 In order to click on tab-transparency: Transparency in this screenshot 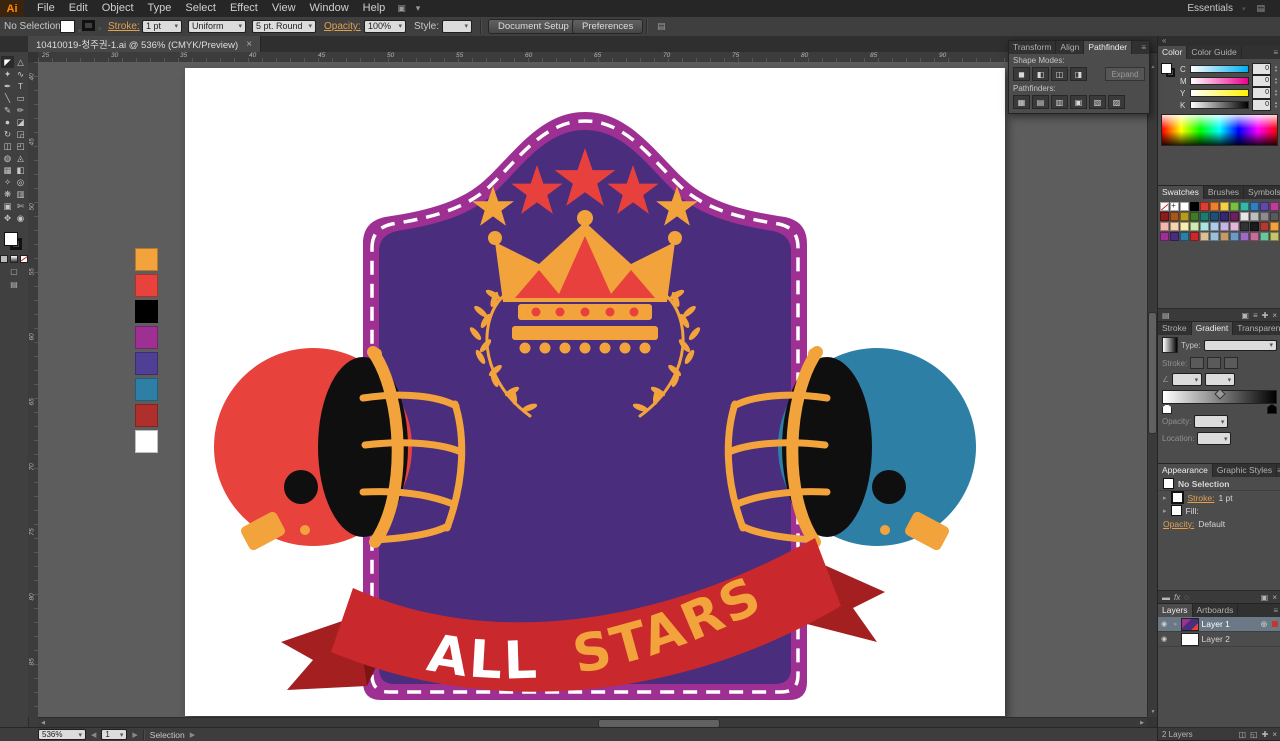, I will do `click(1256, 328)`.